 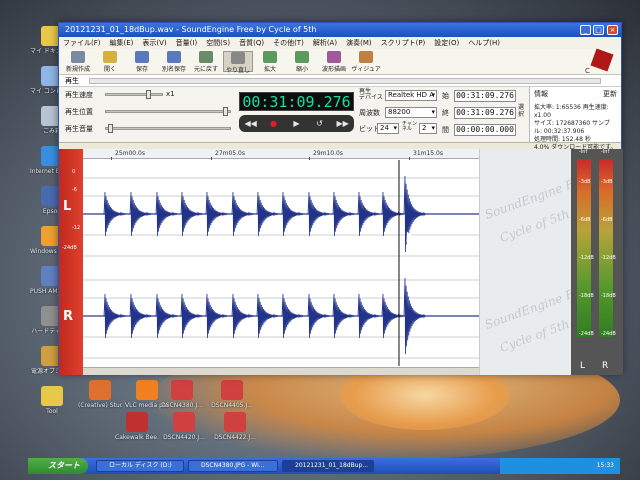 I want to click on toolbar-button: やり直し, so click(x=238, y=62).